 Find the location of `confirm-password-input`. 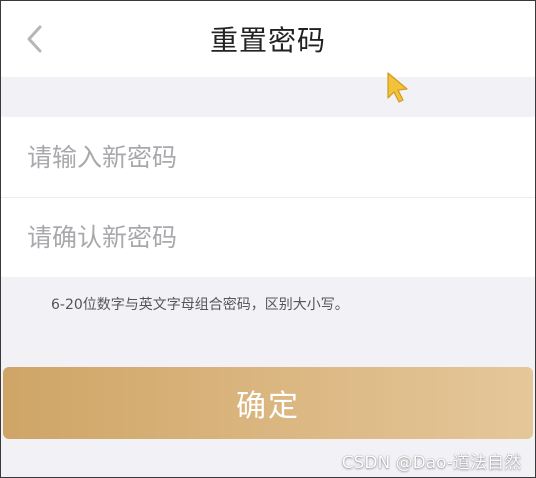

confirm-password-input is located at coordinates (257, 237).